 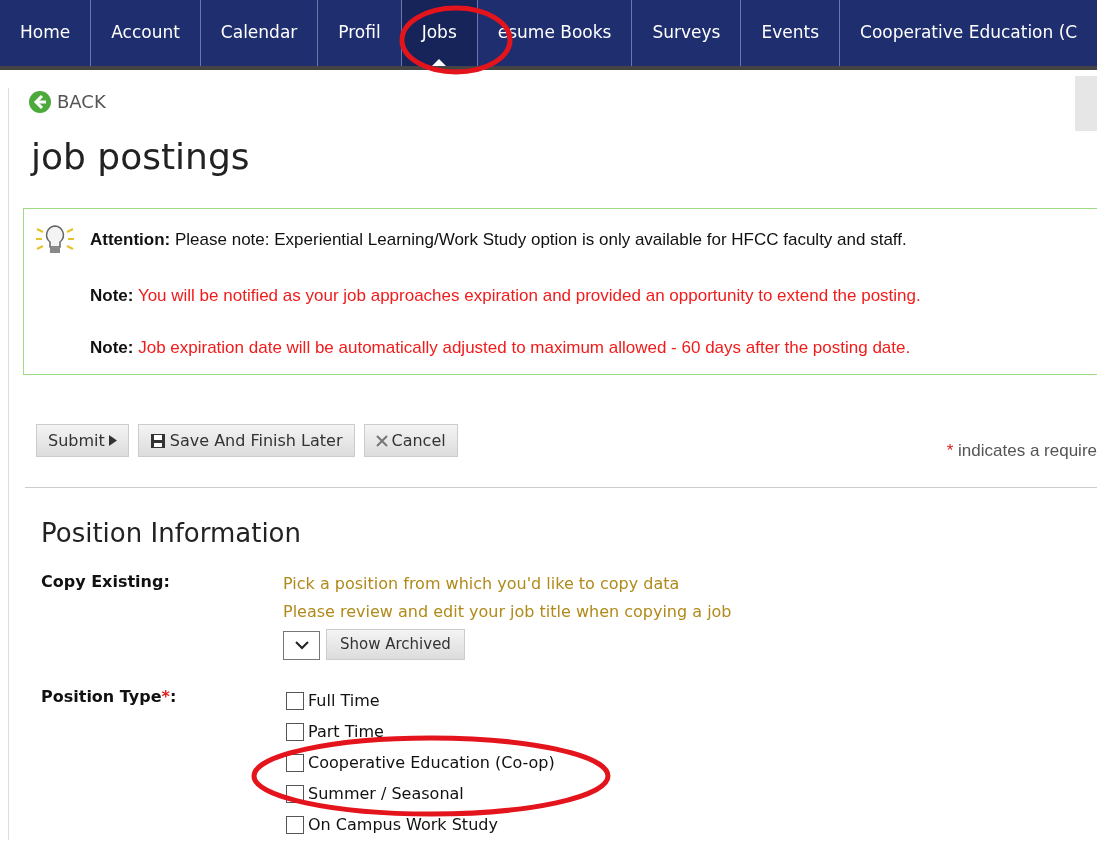 I want to click on field-label: Position Type*:, so click(x=109, y=697).